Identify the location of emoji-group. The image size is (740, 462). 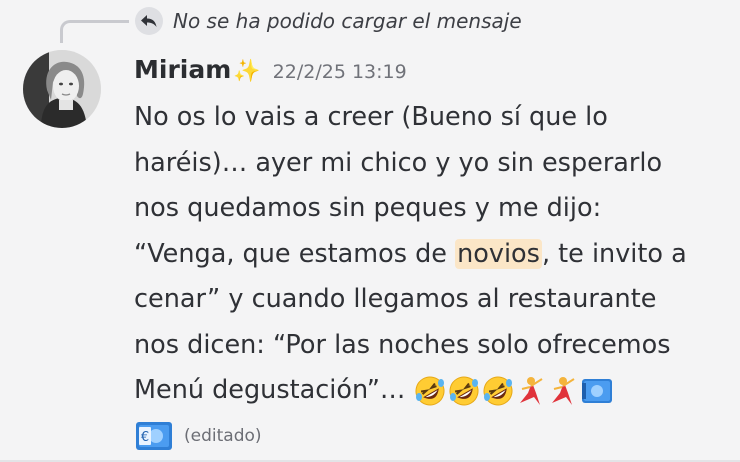
(514, 391).